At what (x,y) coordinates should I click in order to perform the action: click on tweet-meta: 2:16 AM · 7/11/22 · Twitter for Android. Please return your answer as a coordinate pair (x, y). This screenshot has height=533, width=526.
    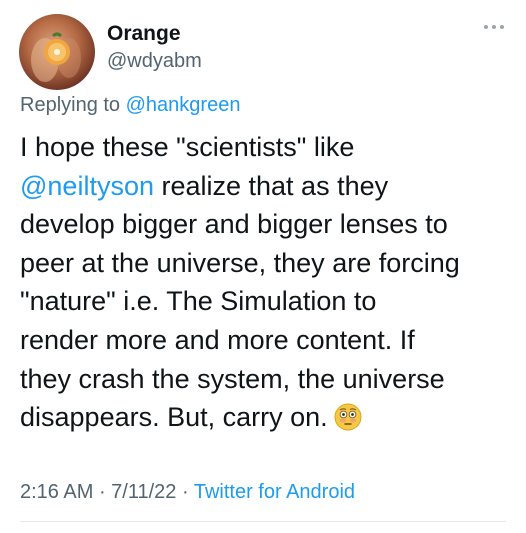
    Looking at the image, I should click on (187, 492).